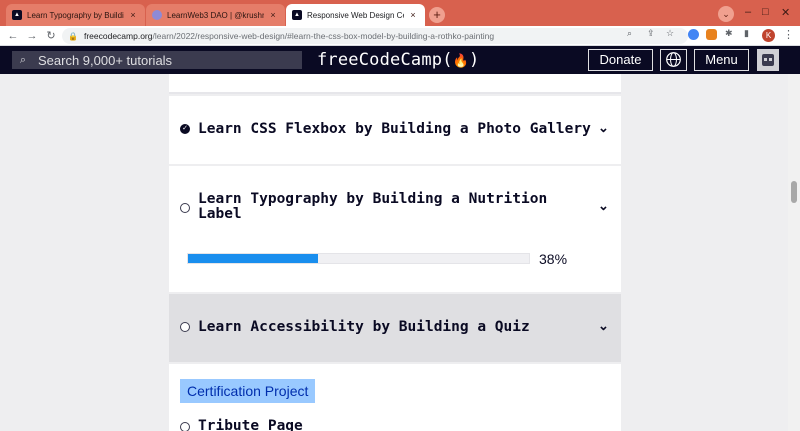  What do you see at coordinates (248, 391) in the screenshot?
I see `certification-project-badge: Certification Project` at bounding box center [248, 391].